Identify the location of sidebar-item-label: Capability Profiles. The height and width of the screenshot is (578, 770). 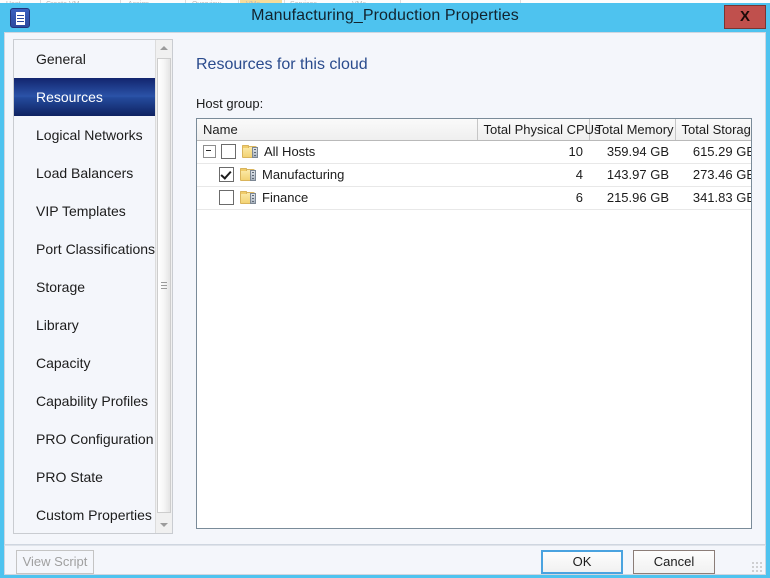
(92, 401).